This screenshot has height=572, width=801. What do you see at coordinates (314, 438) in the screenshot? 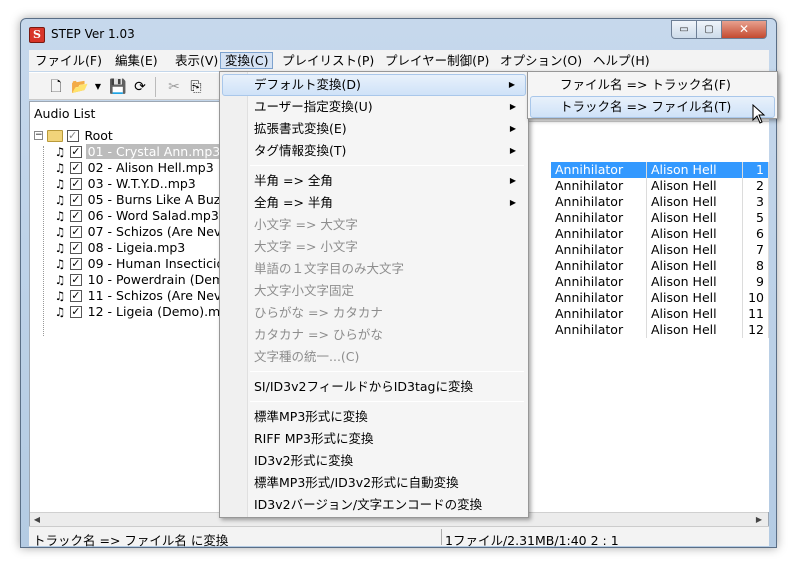
I see `menu-item-label: RIFF MP3形式に変換` at bounding box center [314, 438].